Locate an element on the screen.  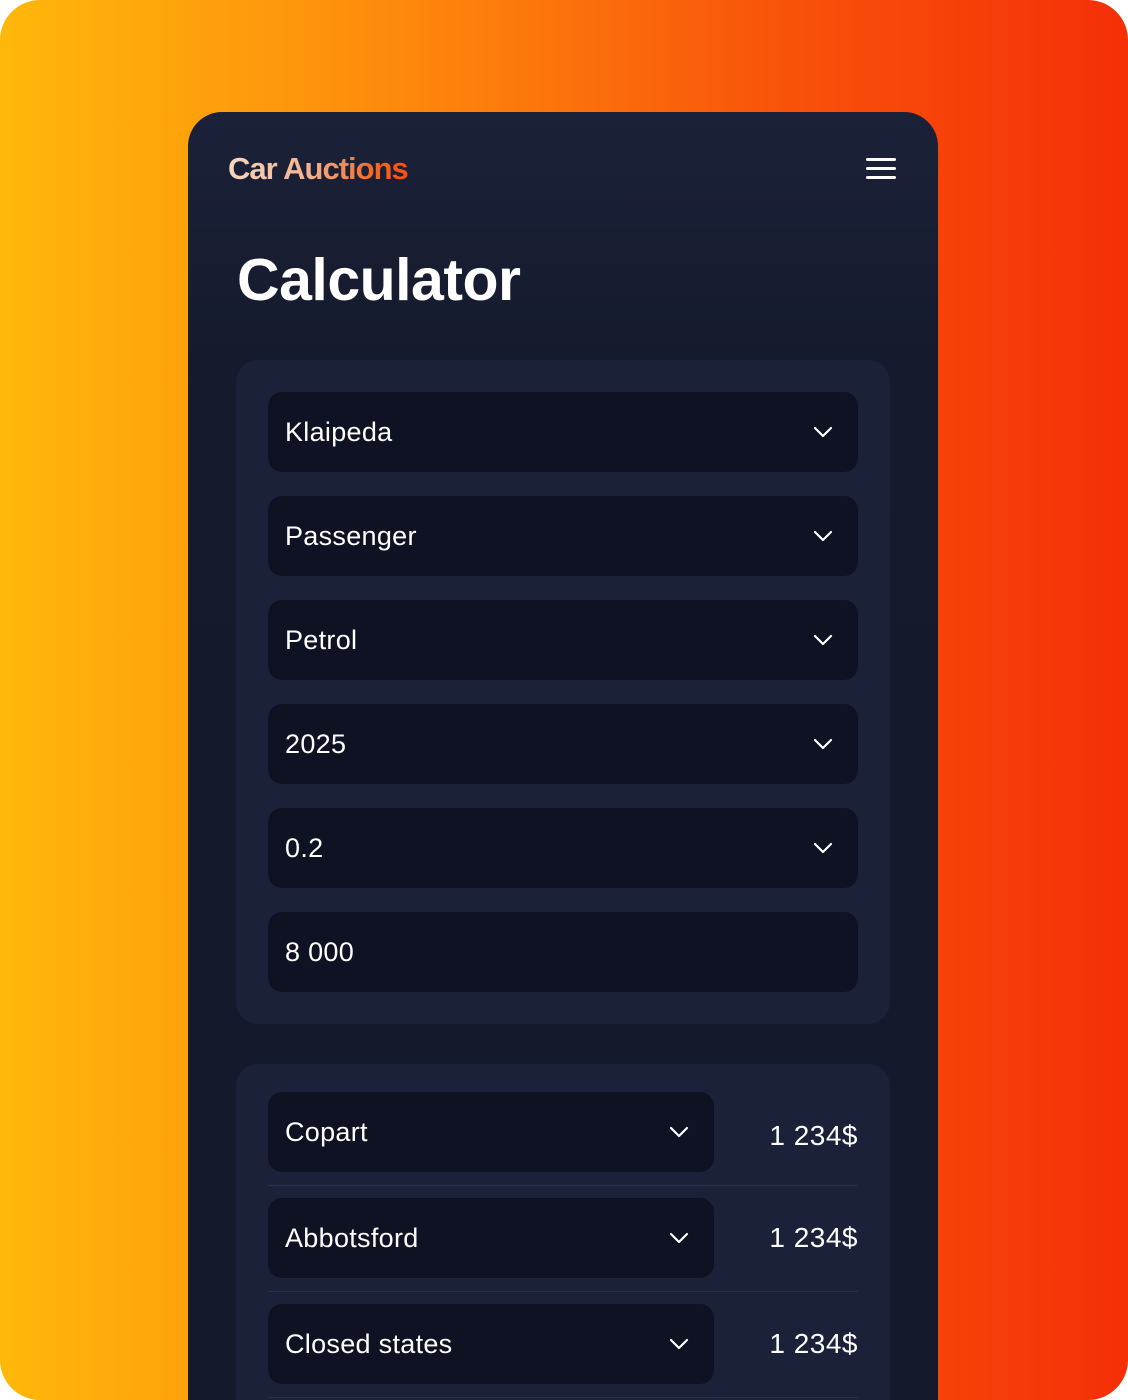
engine-volume-select-value: 0.2 is located at coordinates (304, 848).